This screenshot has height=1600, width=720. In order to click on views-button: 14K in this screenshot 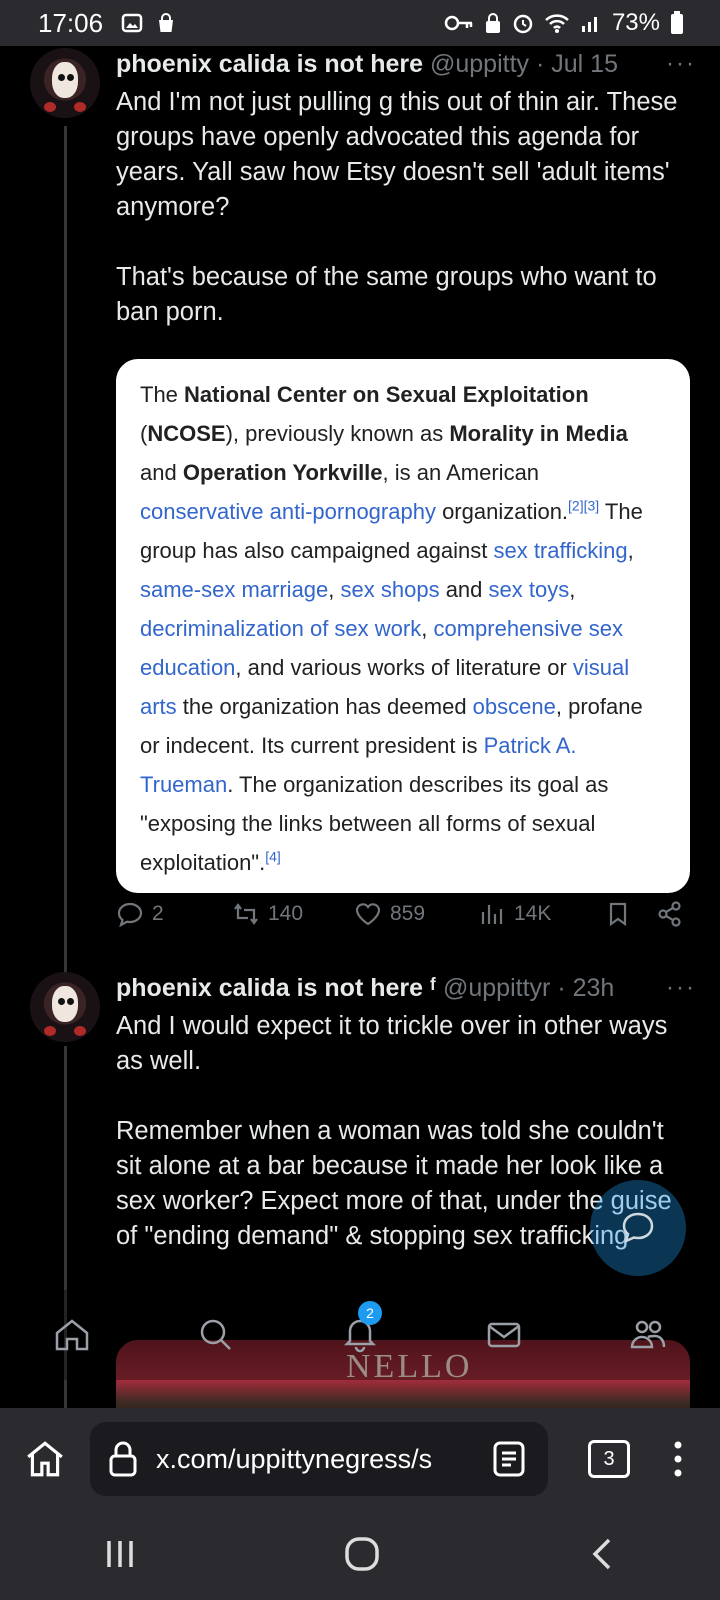, I will do `click(541, 914)`.